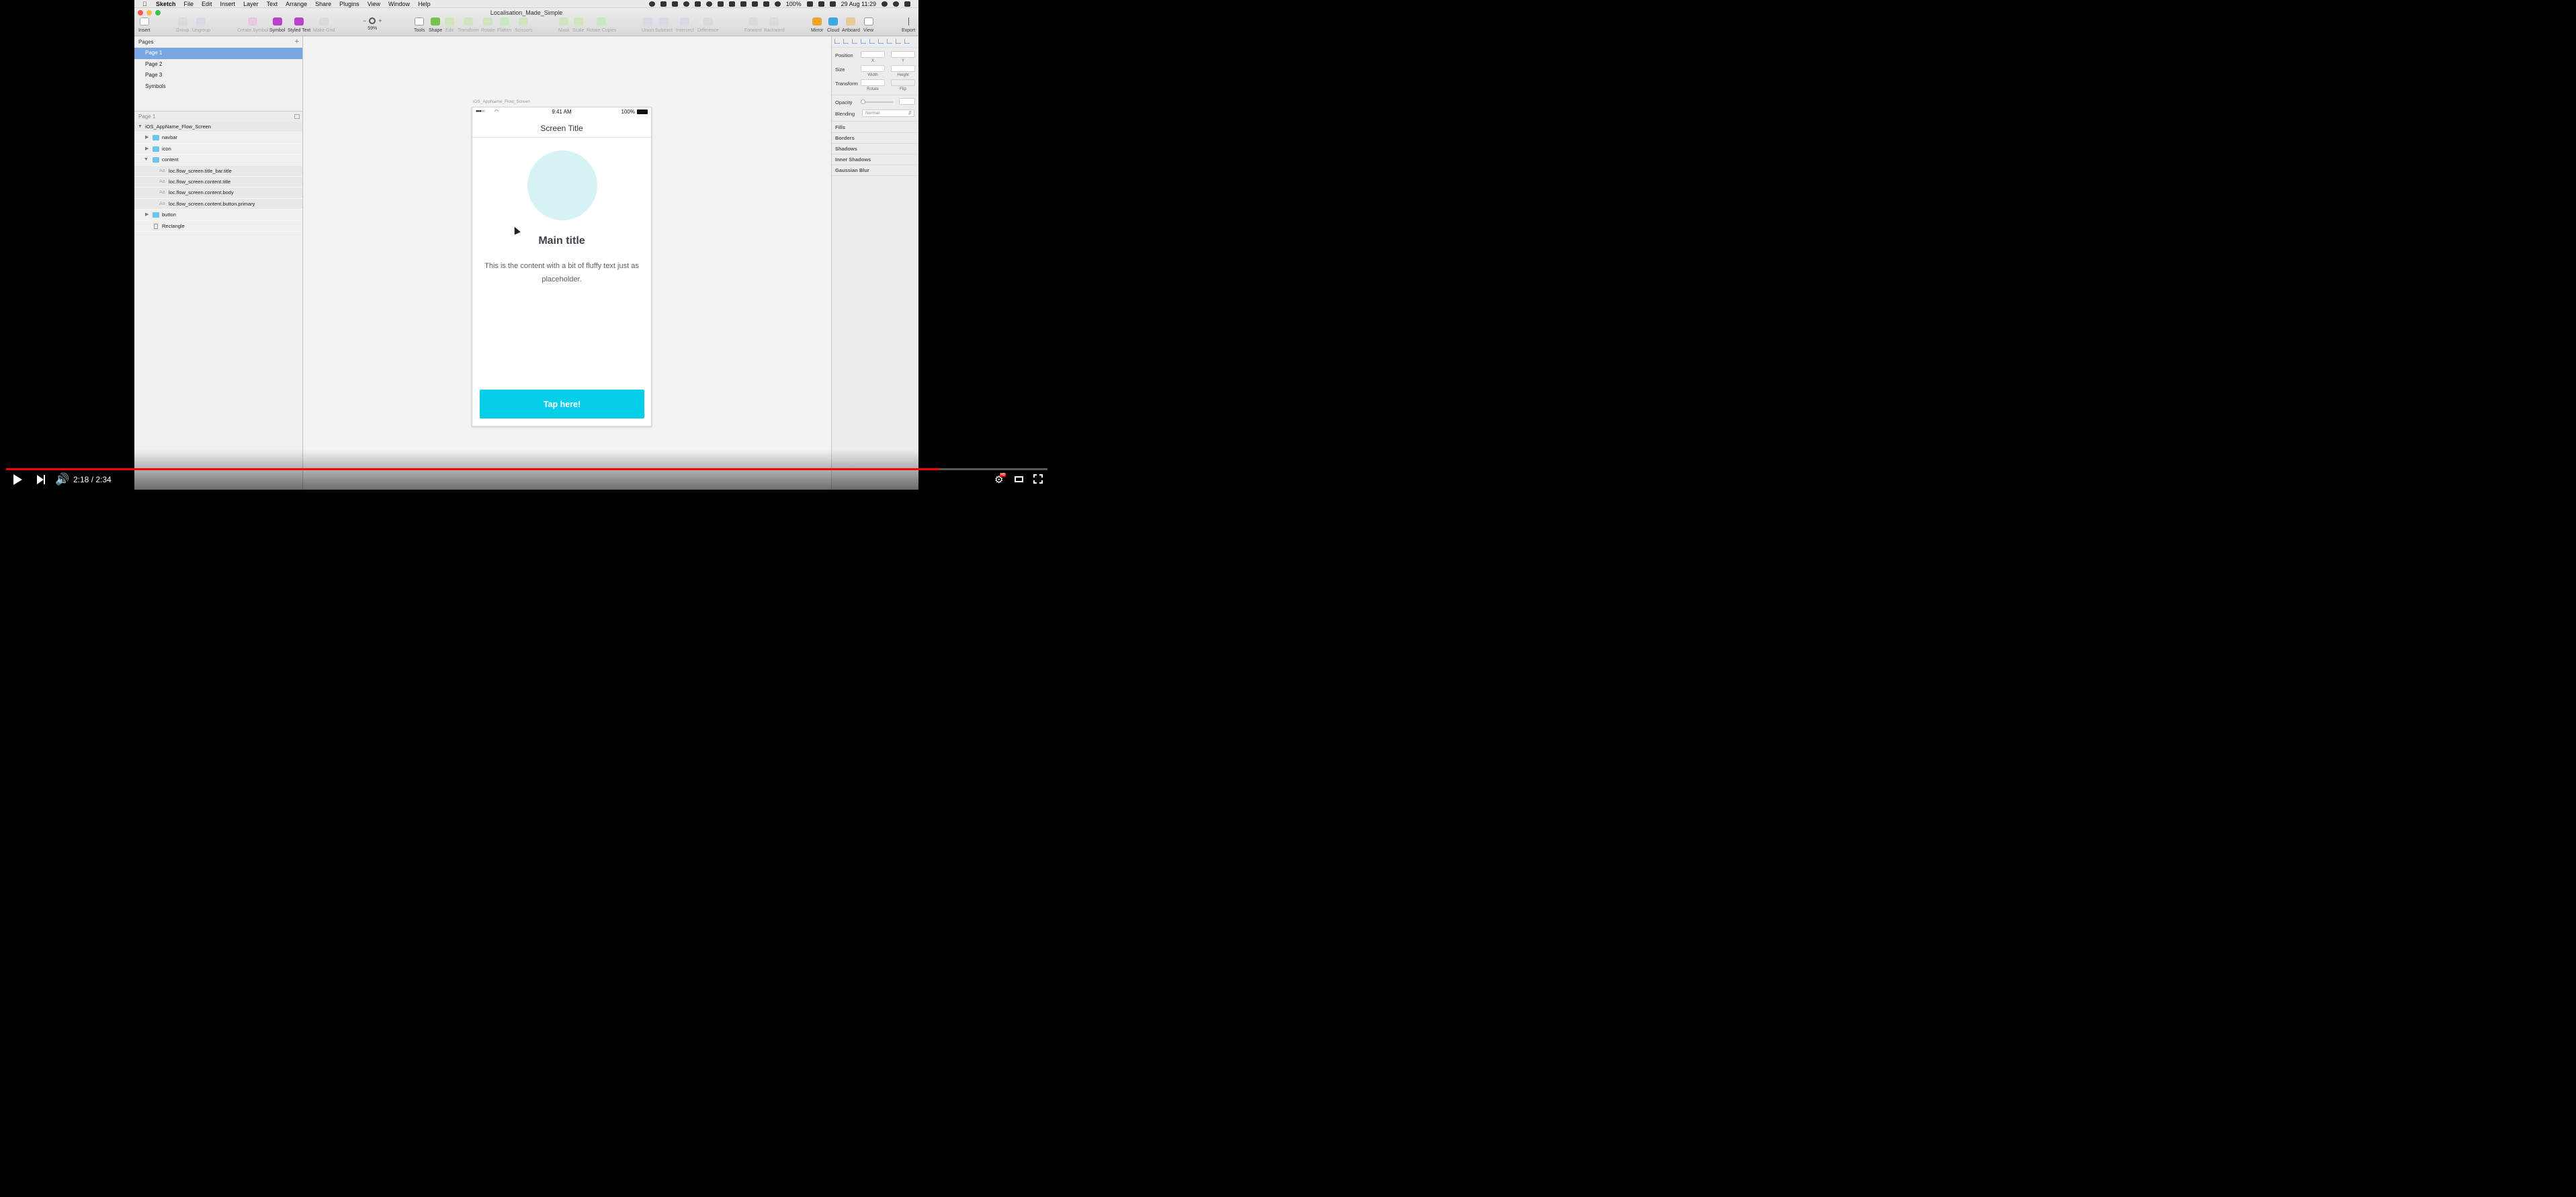 This screenshot has width=2576, height=1197. Describe the element at coordinates (252, 25) in the screenshot. I see `create-symbol-button: Create Symbol` at that location.